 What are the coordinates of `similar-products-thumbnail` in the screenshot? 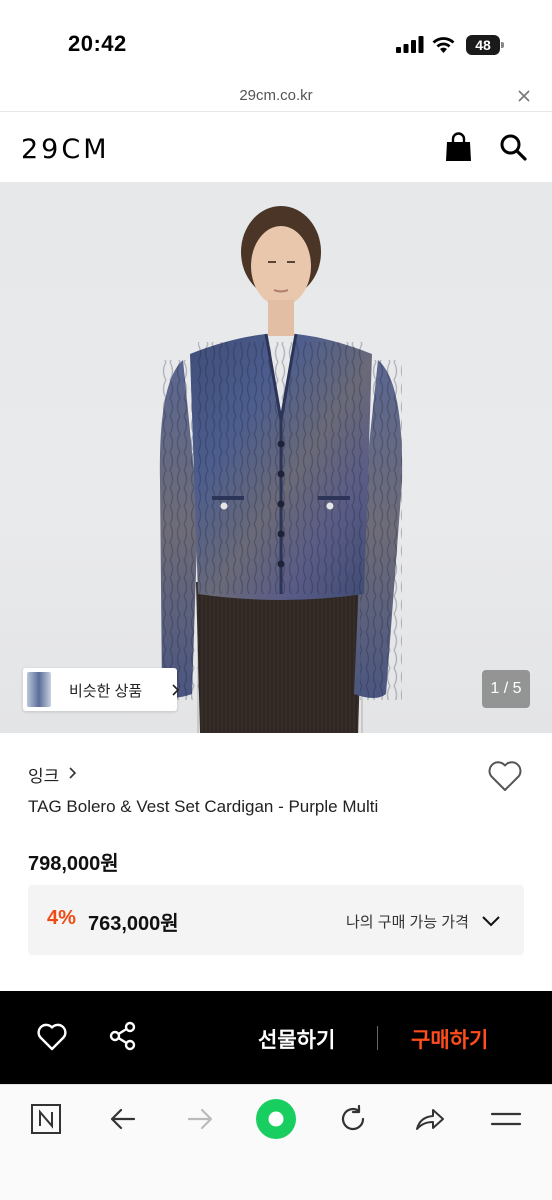 It's located at (39, 689).